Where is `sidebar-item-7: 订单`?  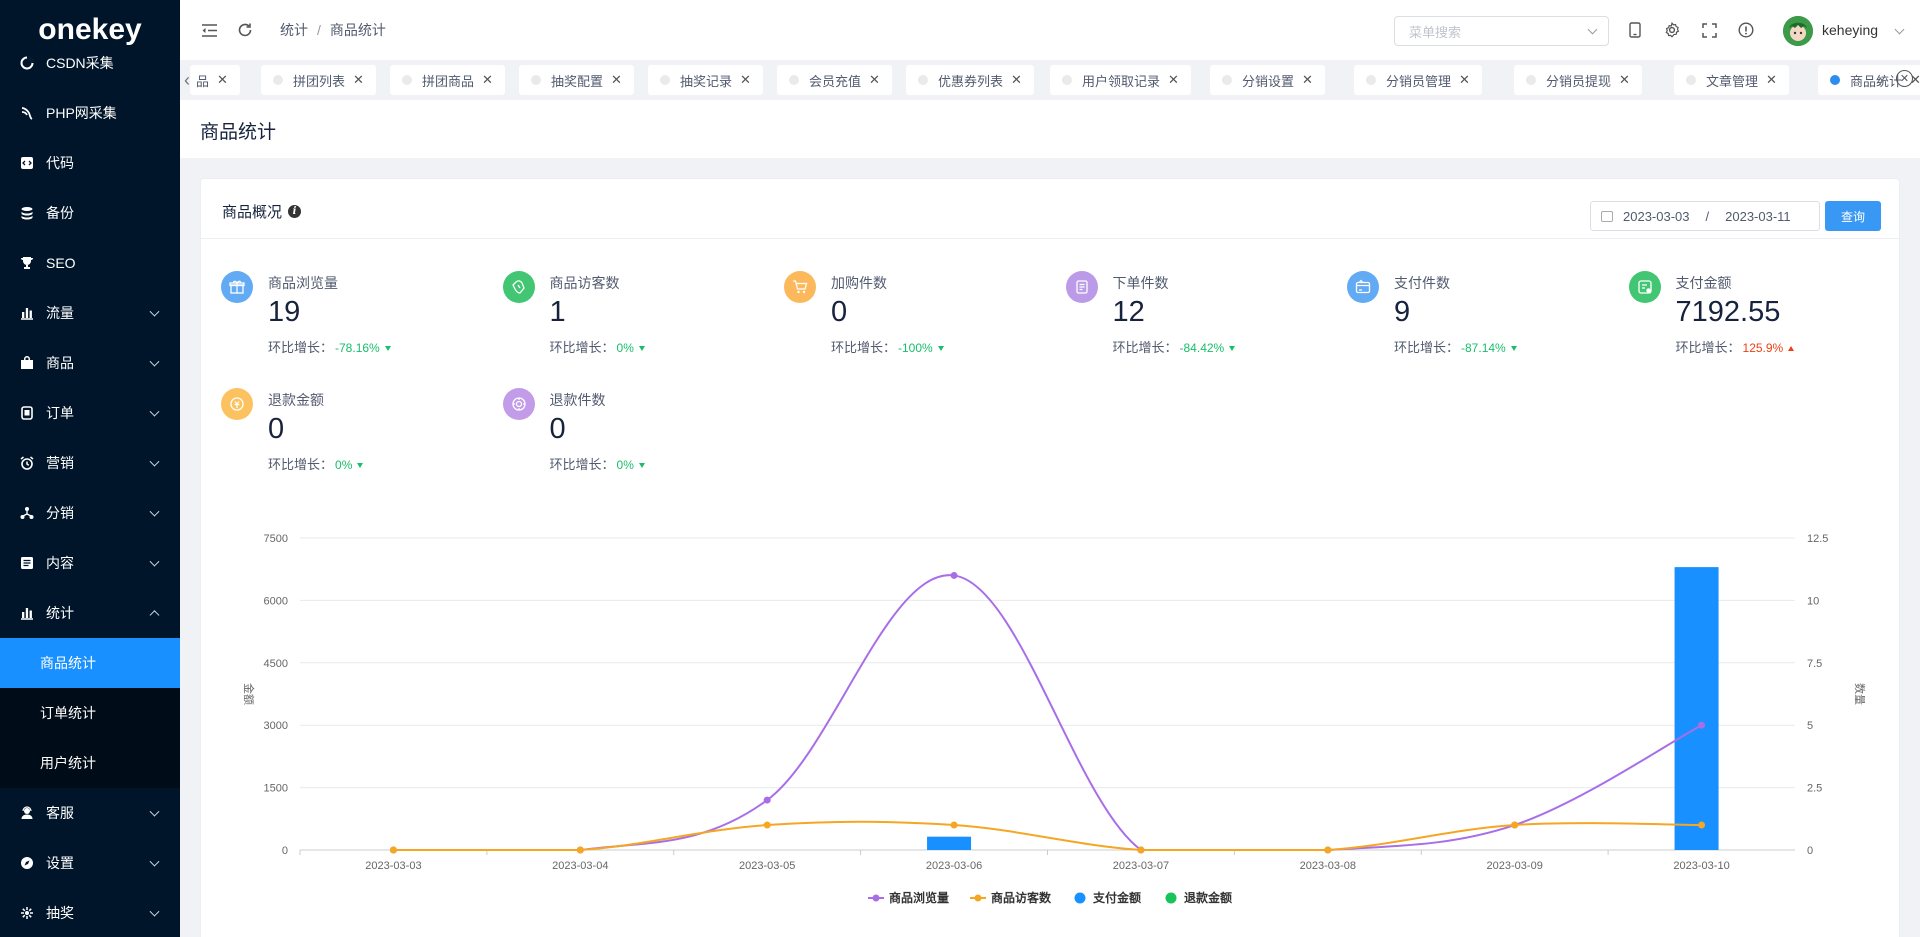 sidebar-item-7: 订单 is located at coordinates (90, 413).